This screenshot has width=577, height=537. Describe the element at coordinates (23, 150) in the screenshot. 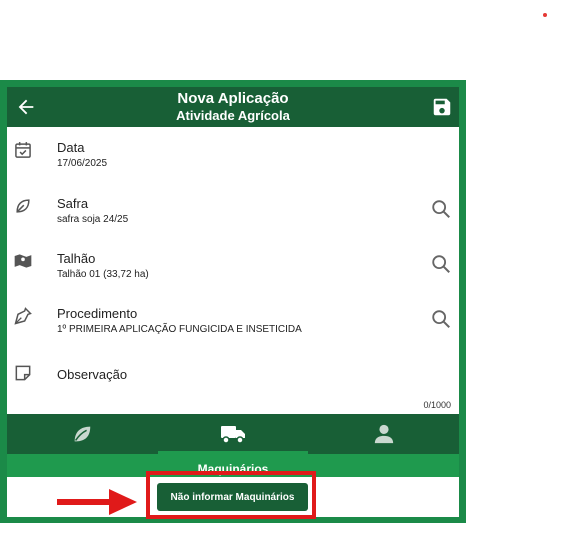

I see `calendar-check-icon` at that location.